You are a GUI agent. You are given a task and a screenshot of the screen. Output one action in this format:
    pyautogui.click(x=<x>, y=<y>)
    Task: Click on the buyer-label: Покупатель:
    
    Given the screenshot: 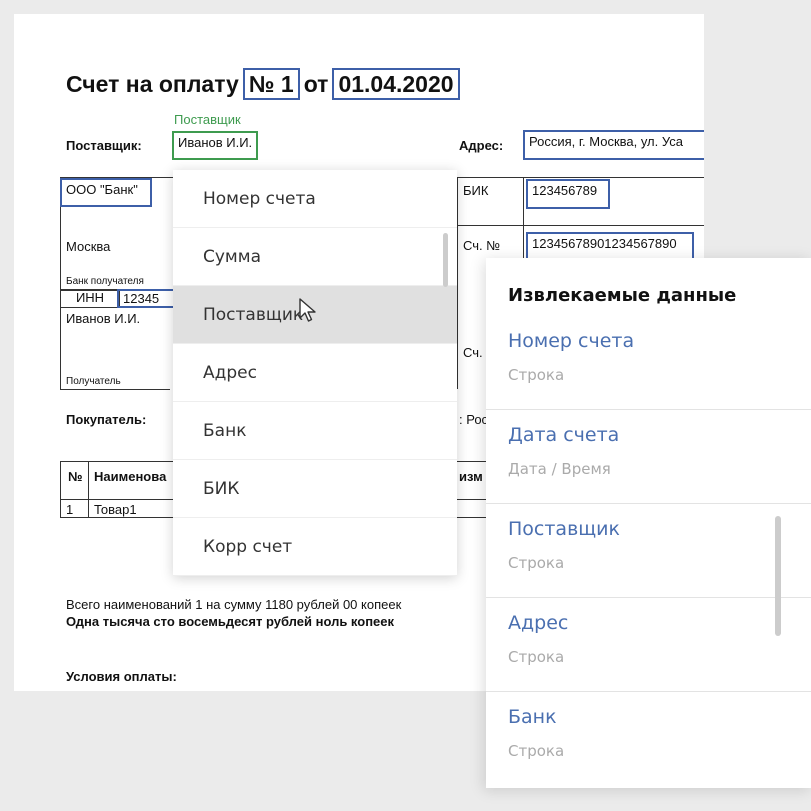 What is the action you would take?
    pyautogui.click(x=106, y=419)
    